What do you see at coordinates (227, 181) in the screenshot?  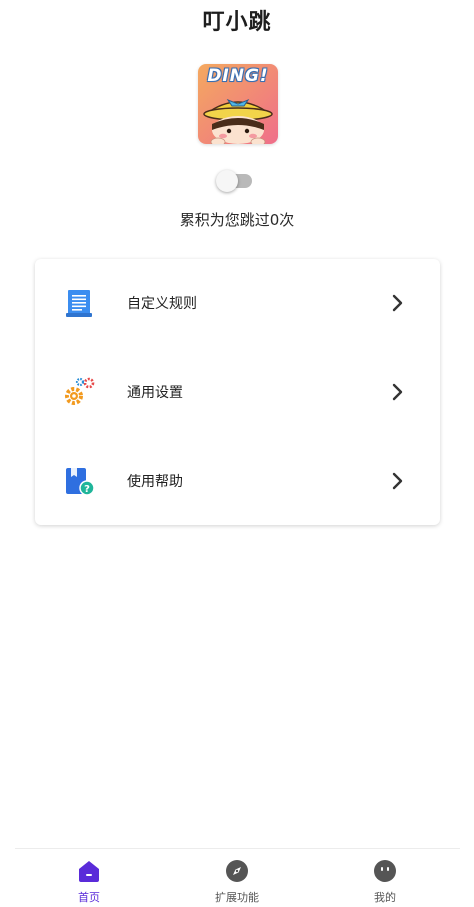 I see `toggle-thumb` at bounding box center [227, 181].